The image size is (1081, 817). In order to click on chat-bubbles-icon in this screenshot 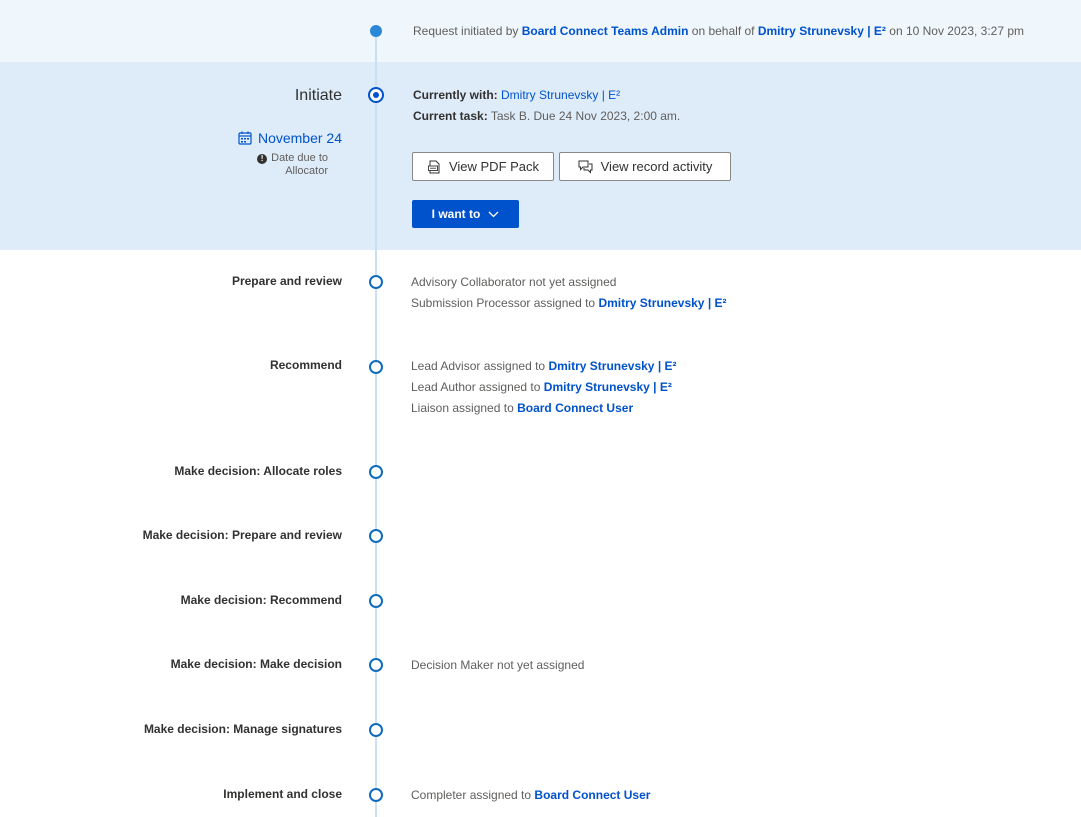, I will do `click(585, 167)`.